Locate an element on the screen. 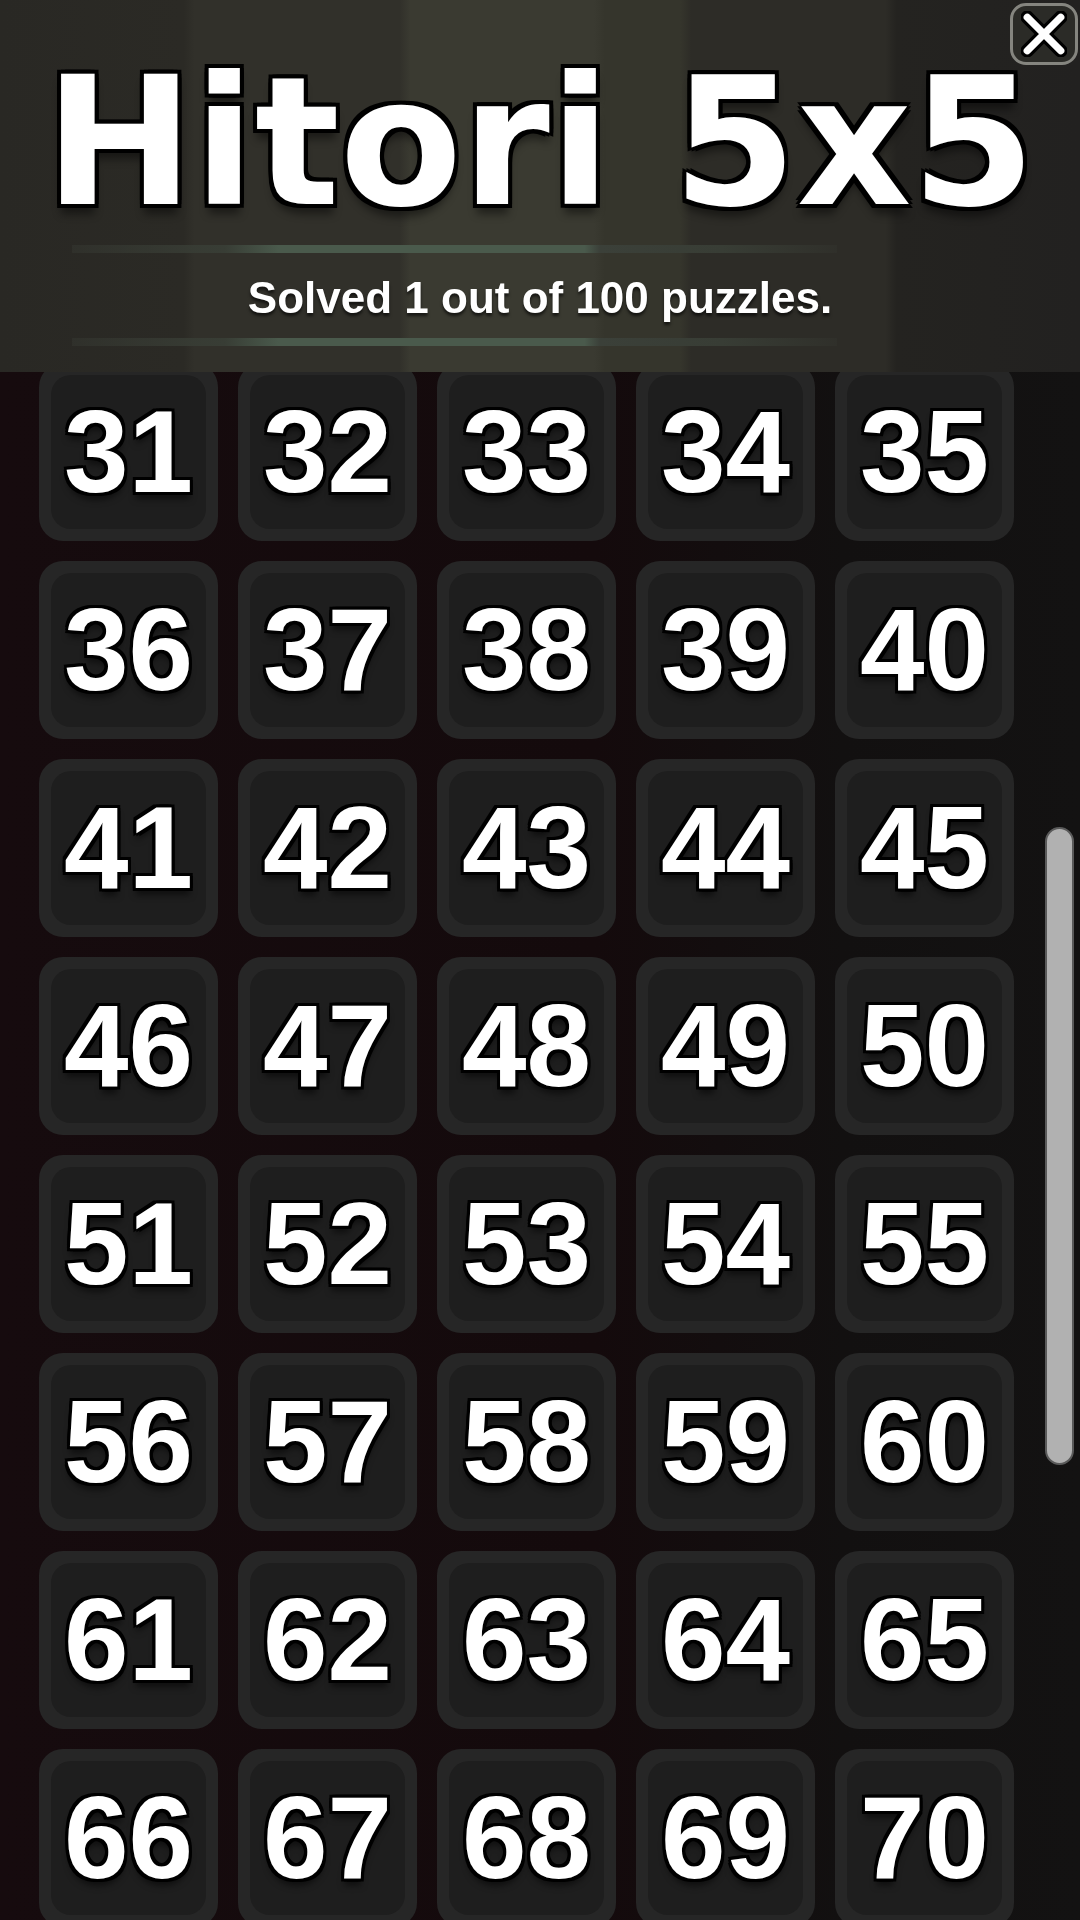 The height and width of the screenshot is (1920, 1080). puzzle-tile: 70 is located at coordinates (924, 1834).